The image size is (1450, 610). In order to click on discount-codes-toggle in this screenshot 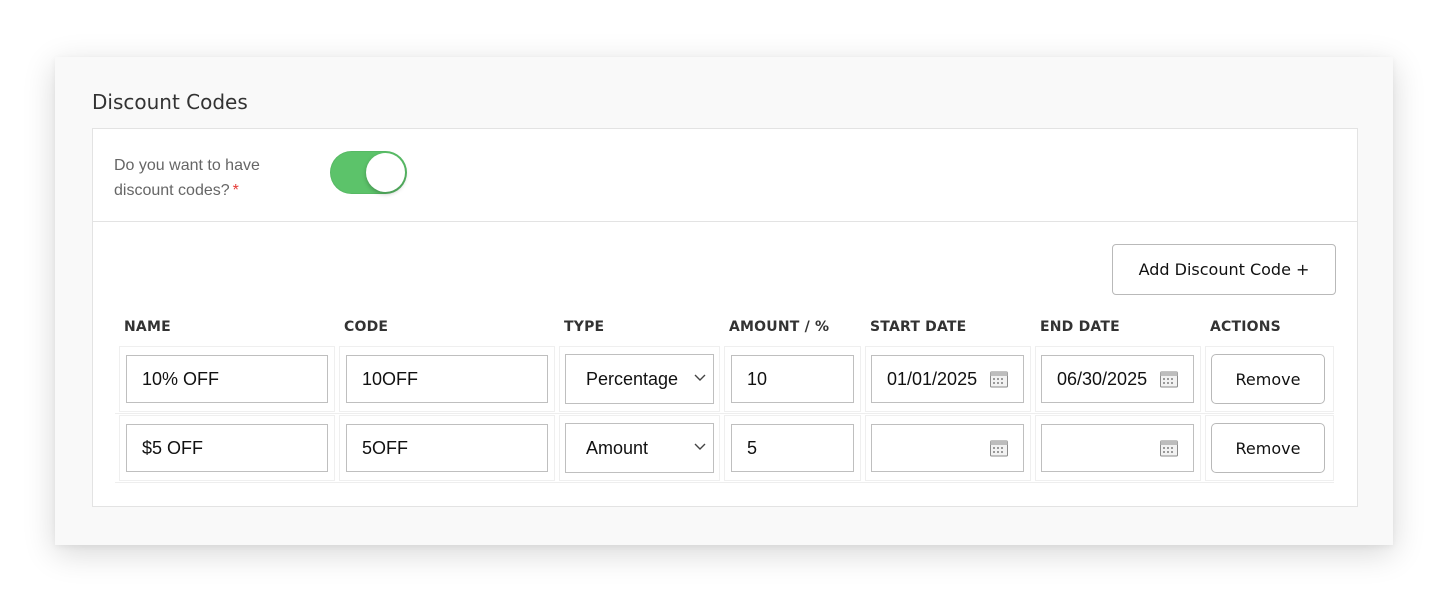, I will do `click(368, 172)`.